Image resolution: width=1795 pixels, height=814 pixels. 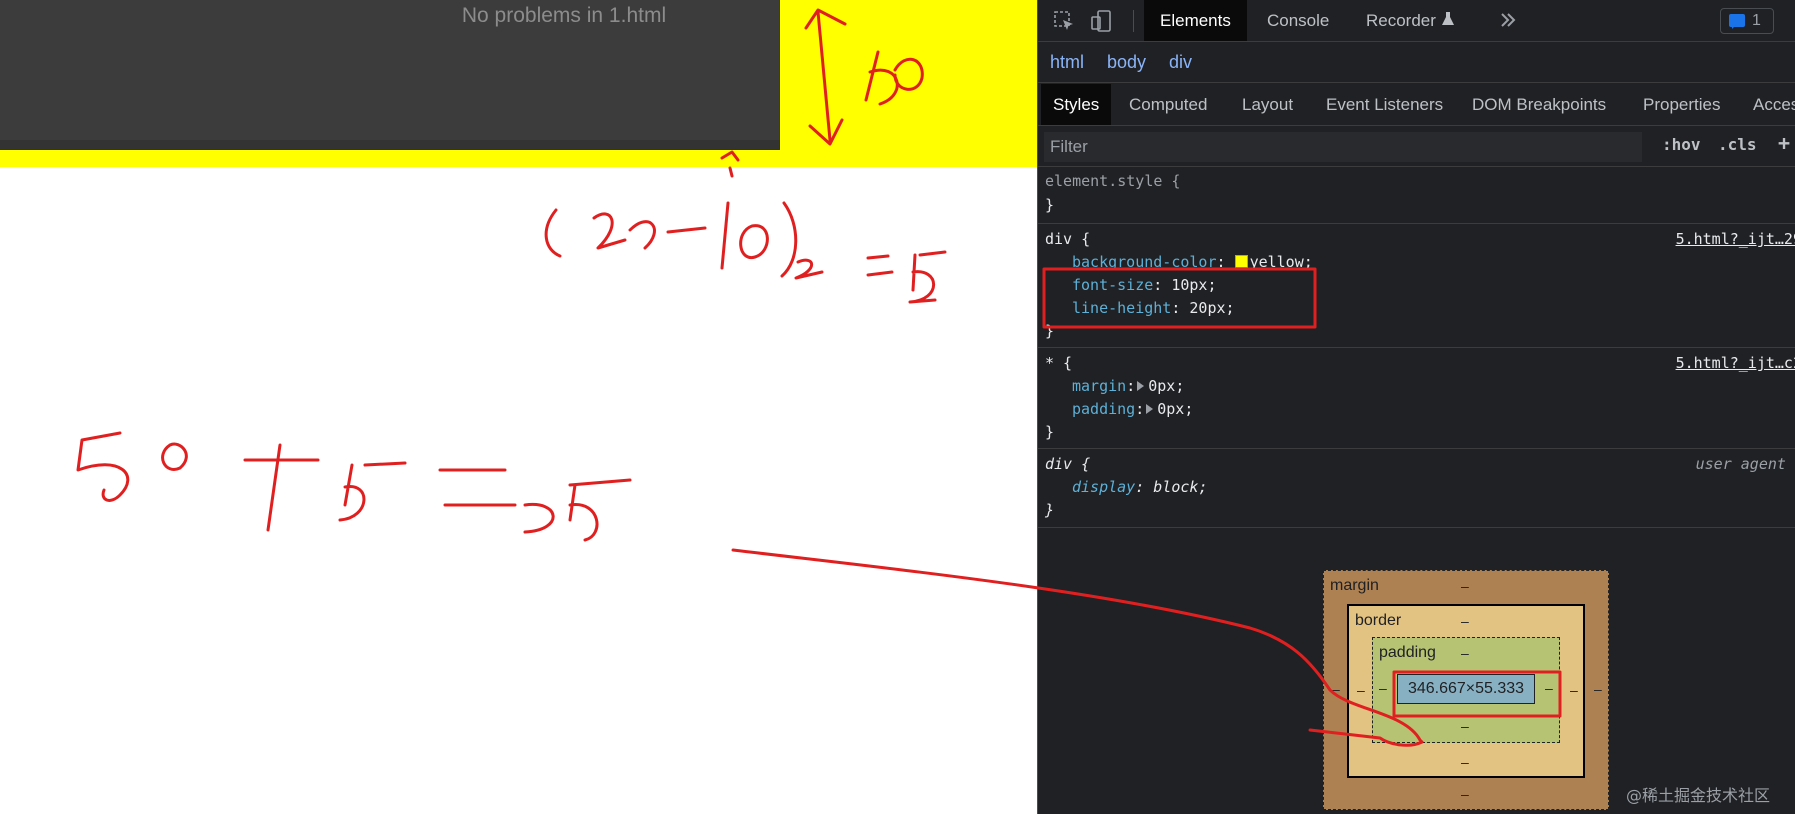 I want to click on tab-recorder-label: Recorder, so click(x=1401, y=20).